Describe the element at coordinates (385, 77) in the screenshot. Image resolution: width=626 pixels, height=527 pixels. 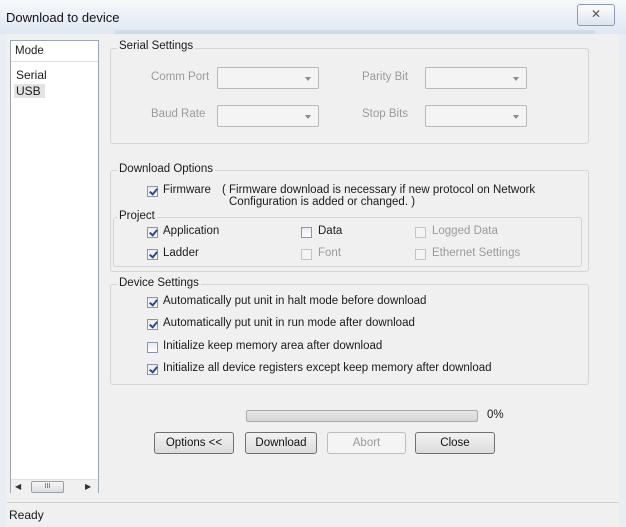
I see `parity-bit-label: Parity Bit` at that location.